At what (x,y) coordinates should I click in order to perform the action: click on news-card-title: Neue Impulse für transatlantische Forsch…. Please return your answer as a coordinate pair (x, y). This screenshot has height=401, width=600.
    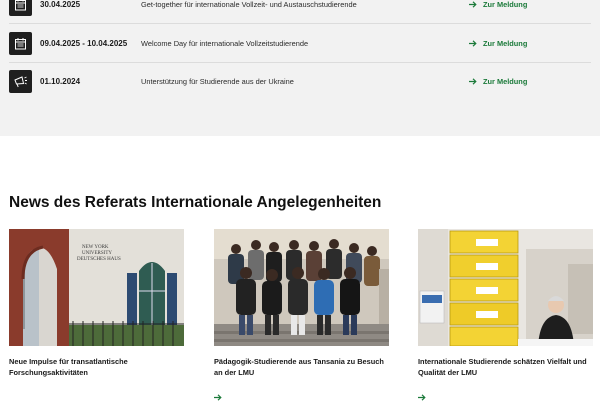
    Looking at the image, I should click on (98, 367).